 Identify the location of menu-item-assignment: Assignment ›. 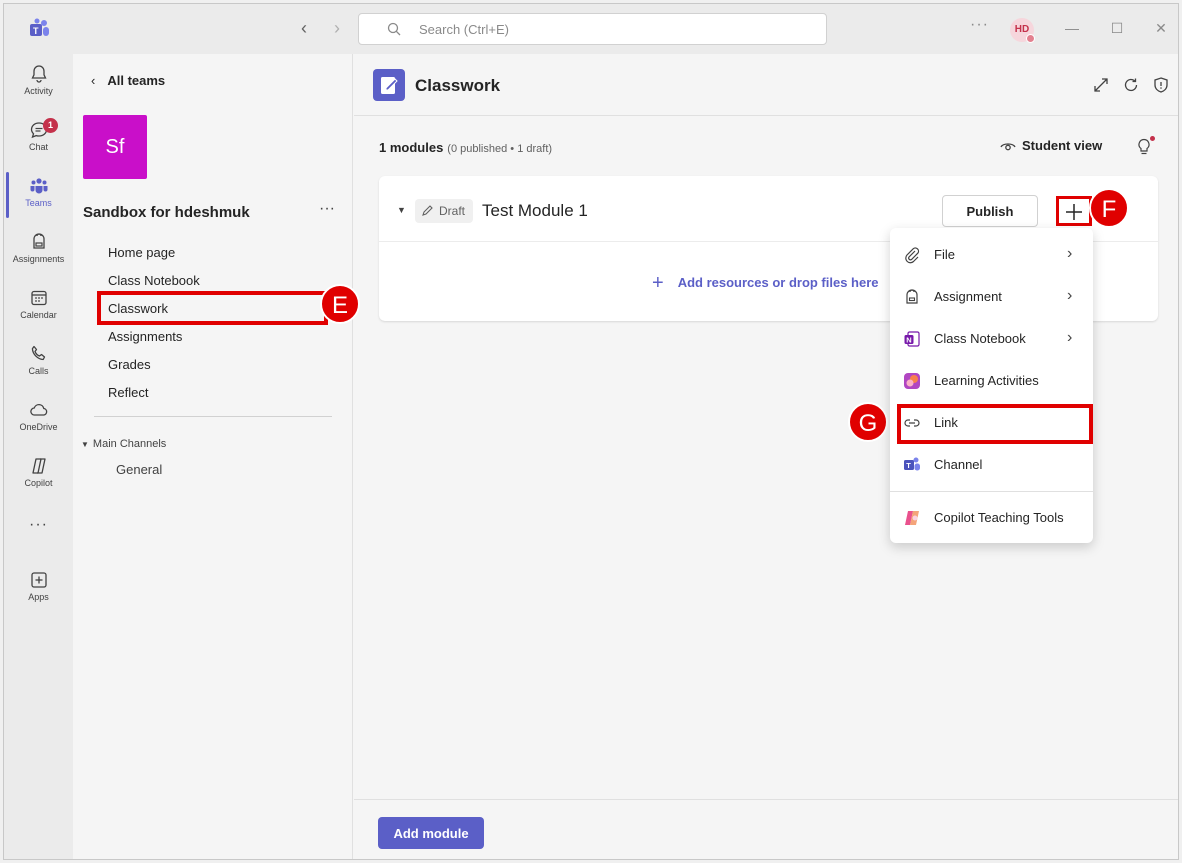
(991, 297).